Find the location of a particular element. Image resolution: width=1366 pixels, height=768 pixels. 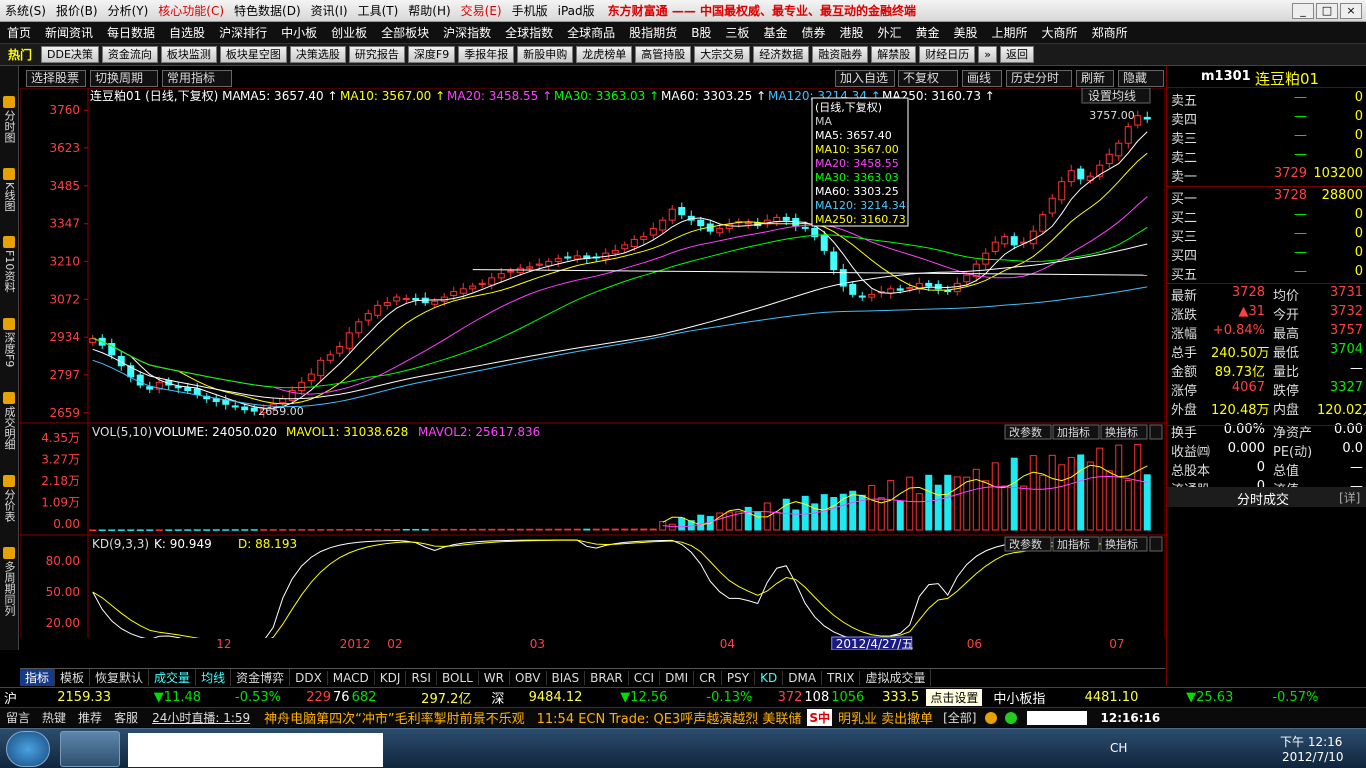

menu-item-8: 交易(E) is located at coordinates (481, 10).